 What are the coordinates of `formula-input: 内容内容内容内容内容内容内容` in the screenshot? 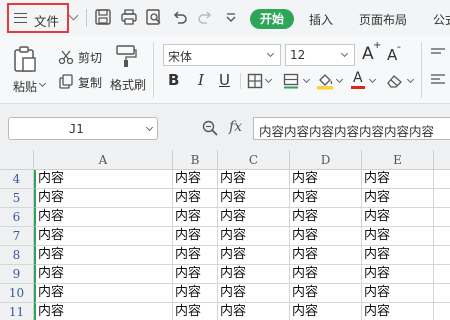 It's located at (351, 128).